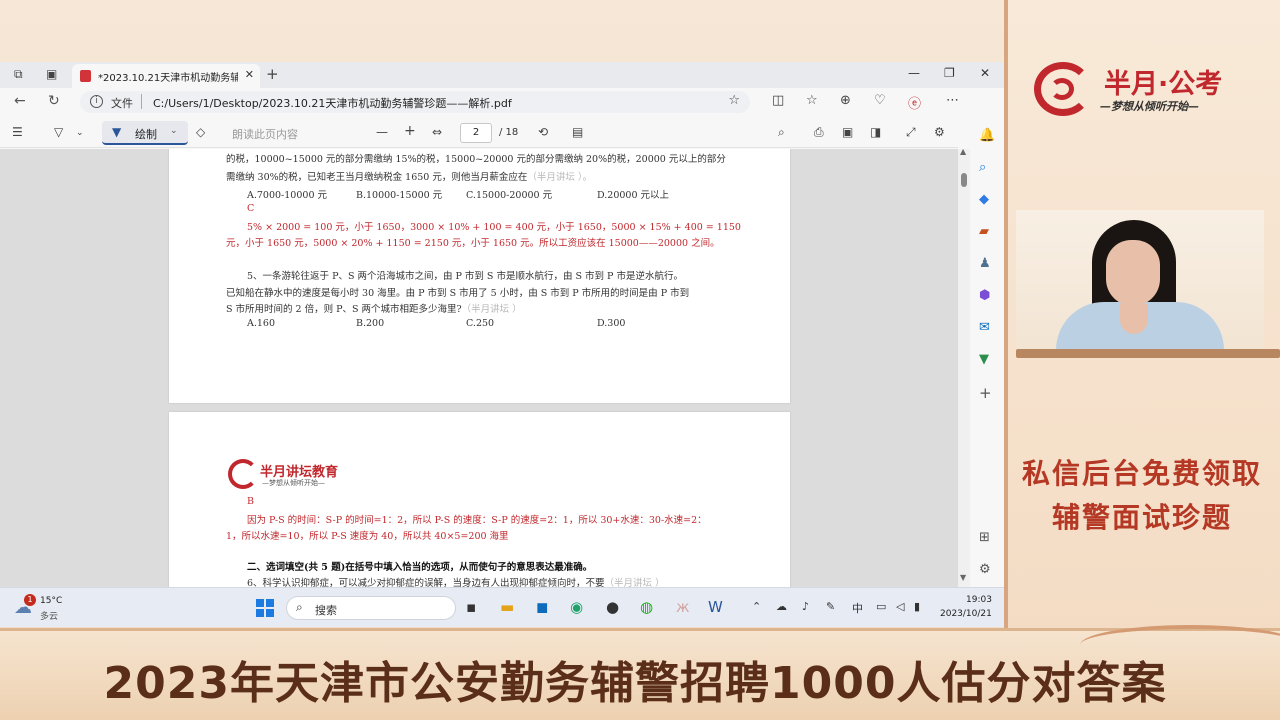  Describe the element at coordinates (476, 133) in the screenshot. I see `page-number-input: 2` at that location.